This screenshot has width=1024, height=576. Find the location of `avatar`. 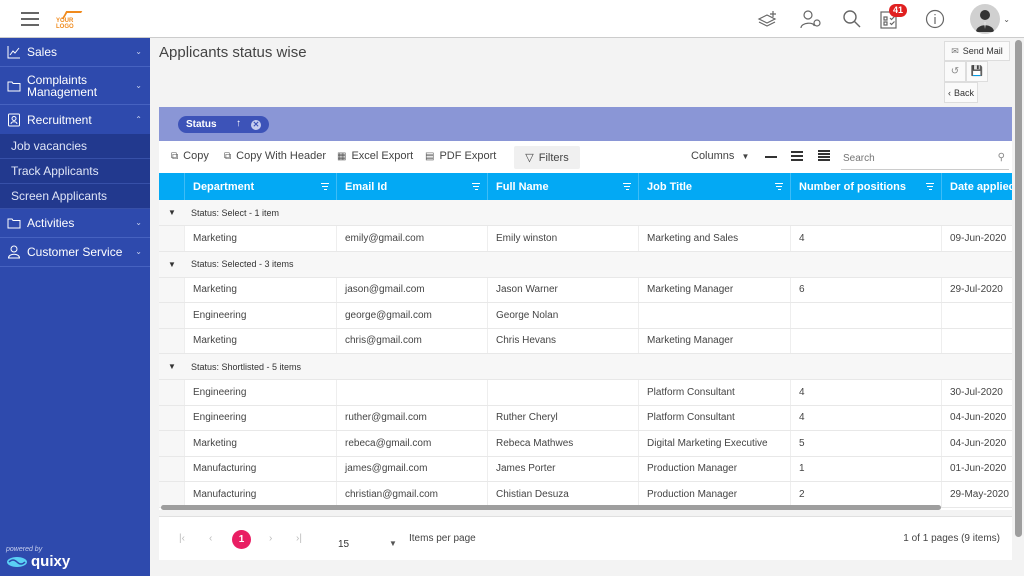

avatar is located at coordinates (985, 19).